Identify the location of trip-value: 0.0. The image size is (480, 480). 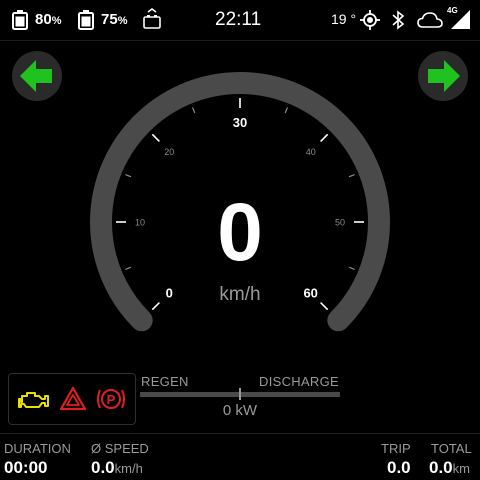
(399, 467).